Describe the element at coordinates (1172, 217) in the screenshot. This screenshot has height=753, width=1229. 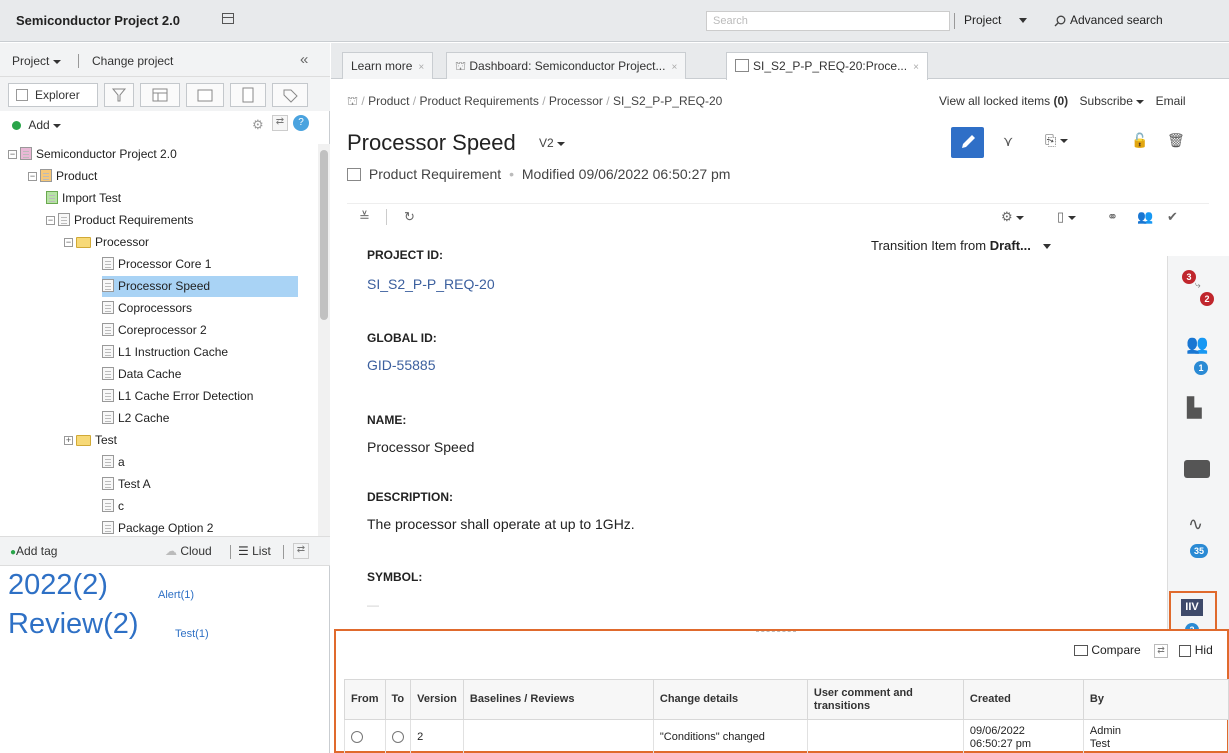
I see `check-icon: ✔` at that location.